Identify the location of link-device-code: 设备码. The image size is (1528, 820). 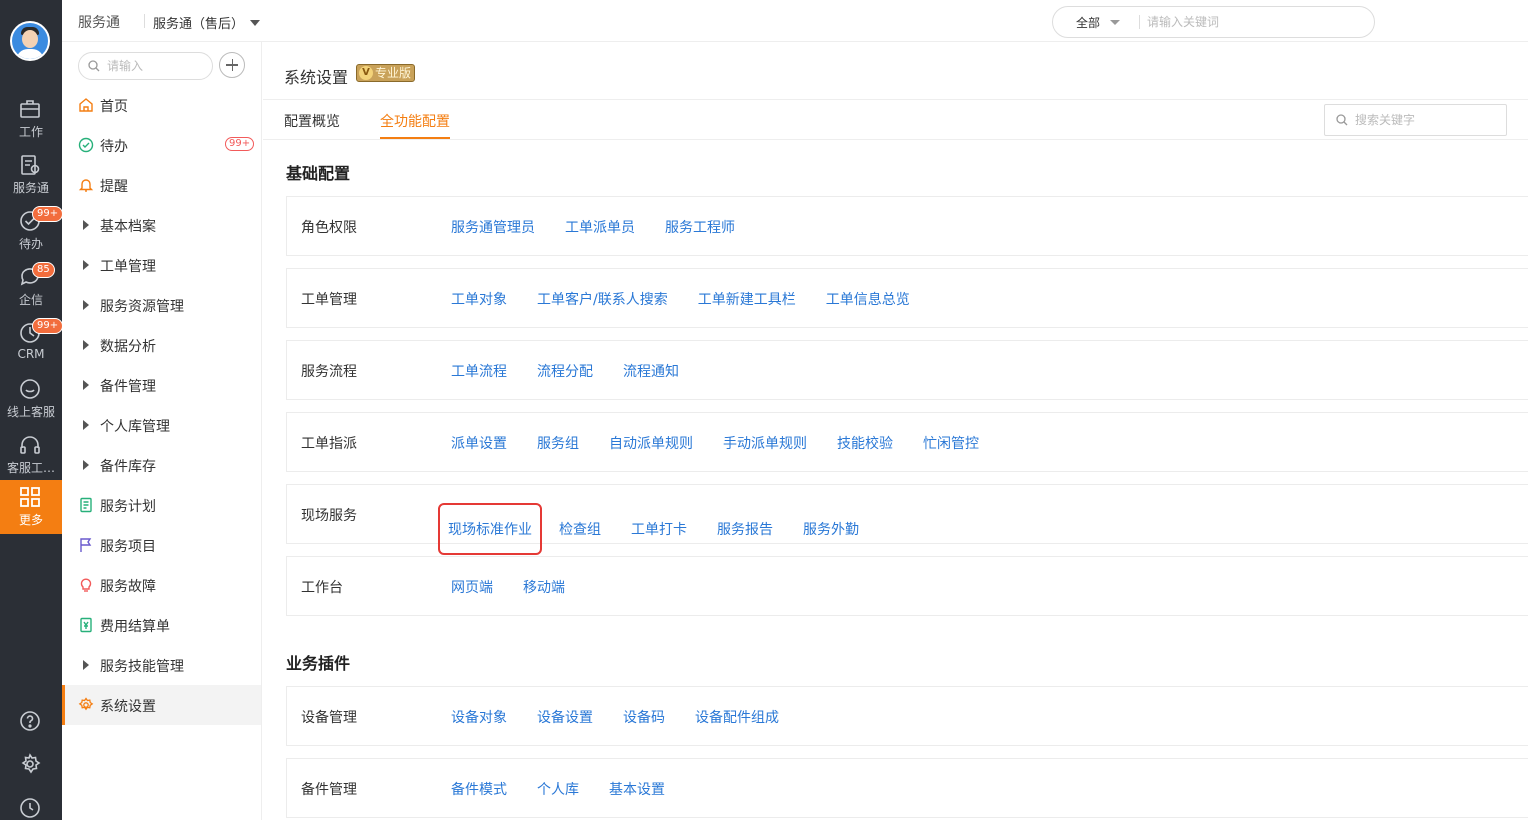
(644, 717).